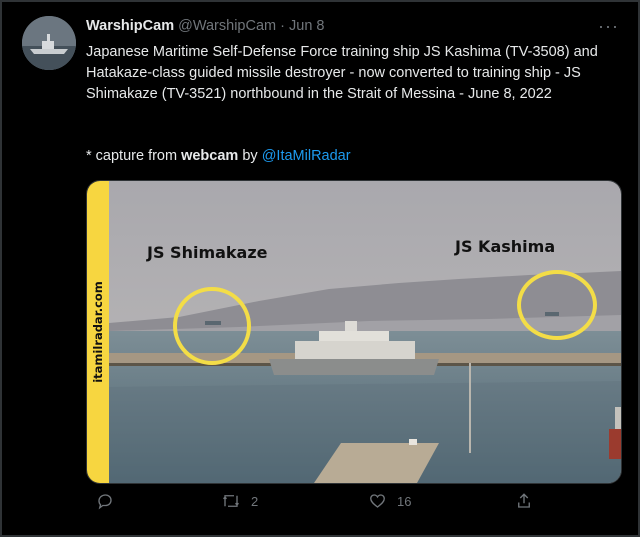  I want to click on capture-by: by, so click(250, 156).